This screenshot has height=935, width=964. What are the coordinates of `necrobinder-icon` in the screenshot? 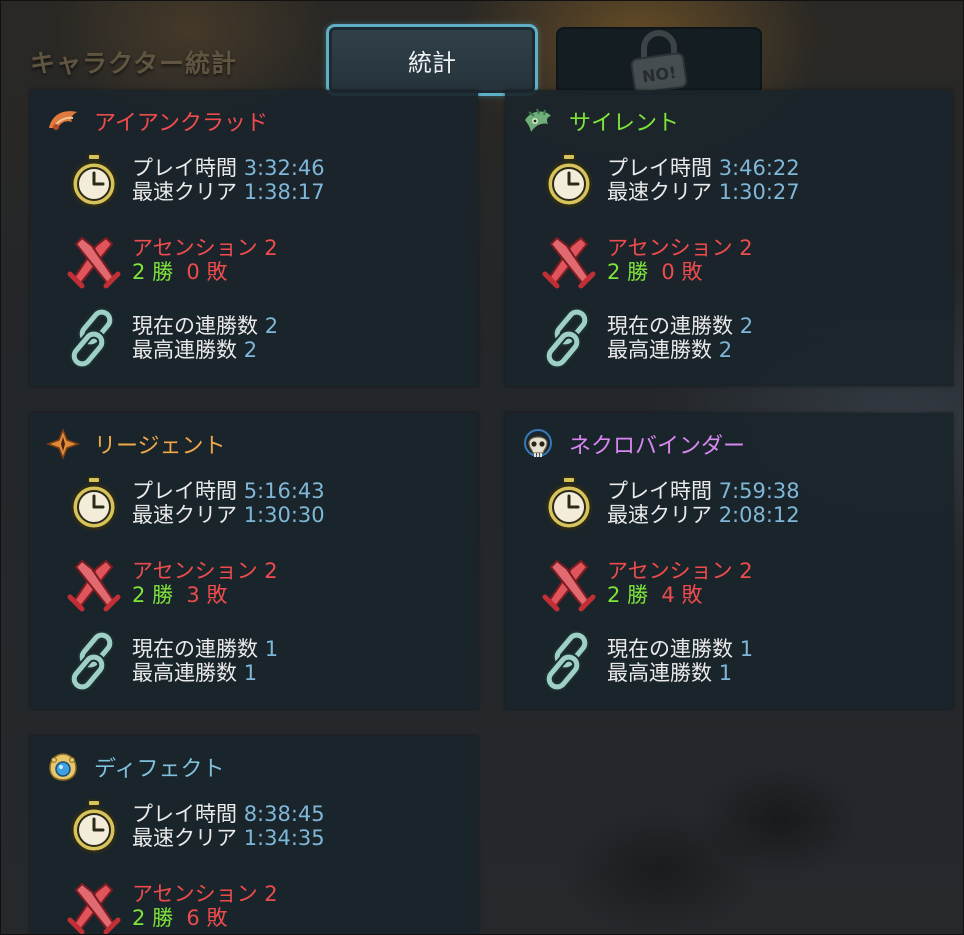 It's located at (538, 443).